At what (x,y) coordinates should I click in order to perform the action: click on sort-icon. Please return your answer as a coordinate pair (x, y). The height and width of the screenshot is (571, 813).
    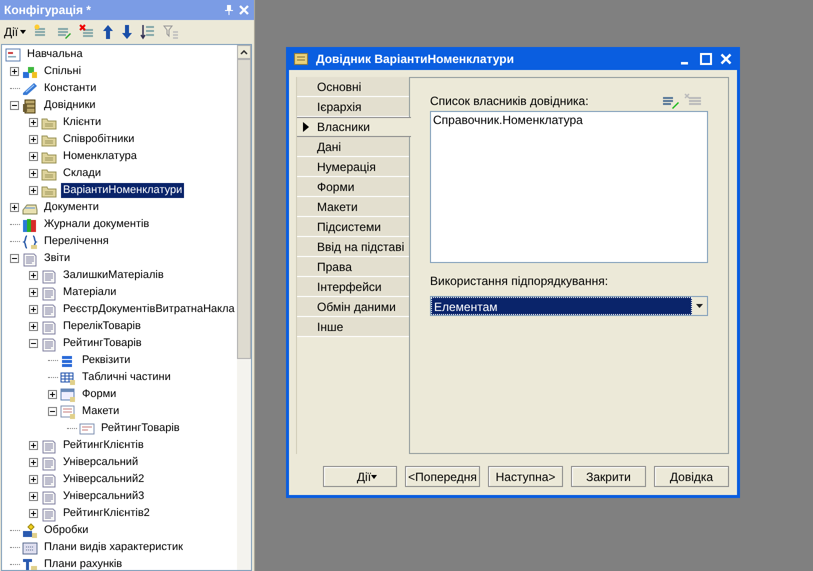
    Looking at the image, I should click on (148, 32).